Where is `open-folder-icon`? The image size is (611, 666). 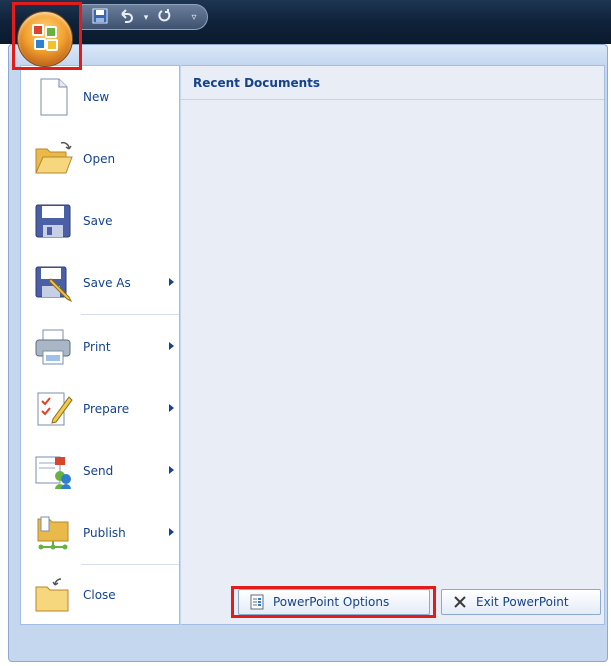
open-folder-icon is located at coordinates (53, 159).